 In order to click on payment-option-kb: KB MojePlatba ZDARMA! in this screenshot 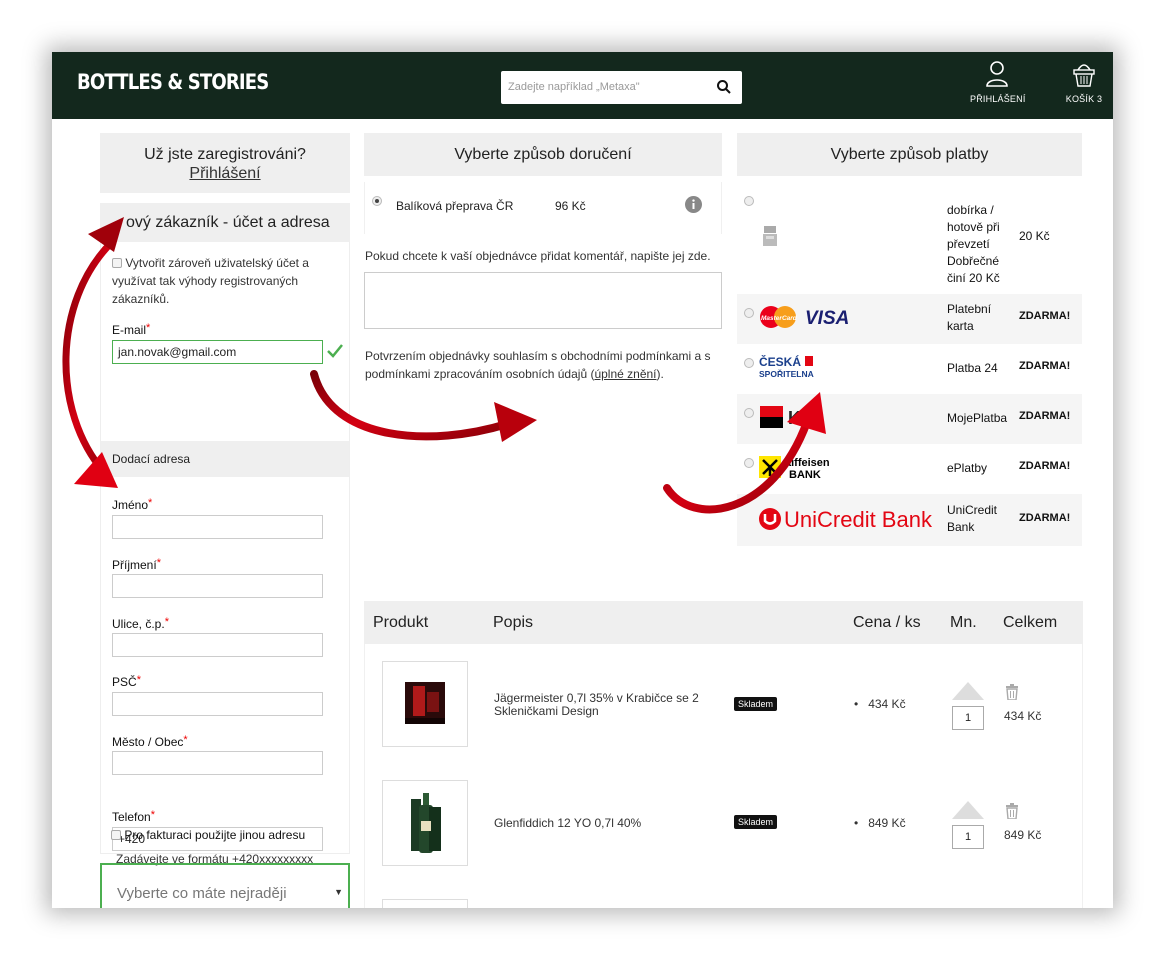, I will do `click(909, 419)`.